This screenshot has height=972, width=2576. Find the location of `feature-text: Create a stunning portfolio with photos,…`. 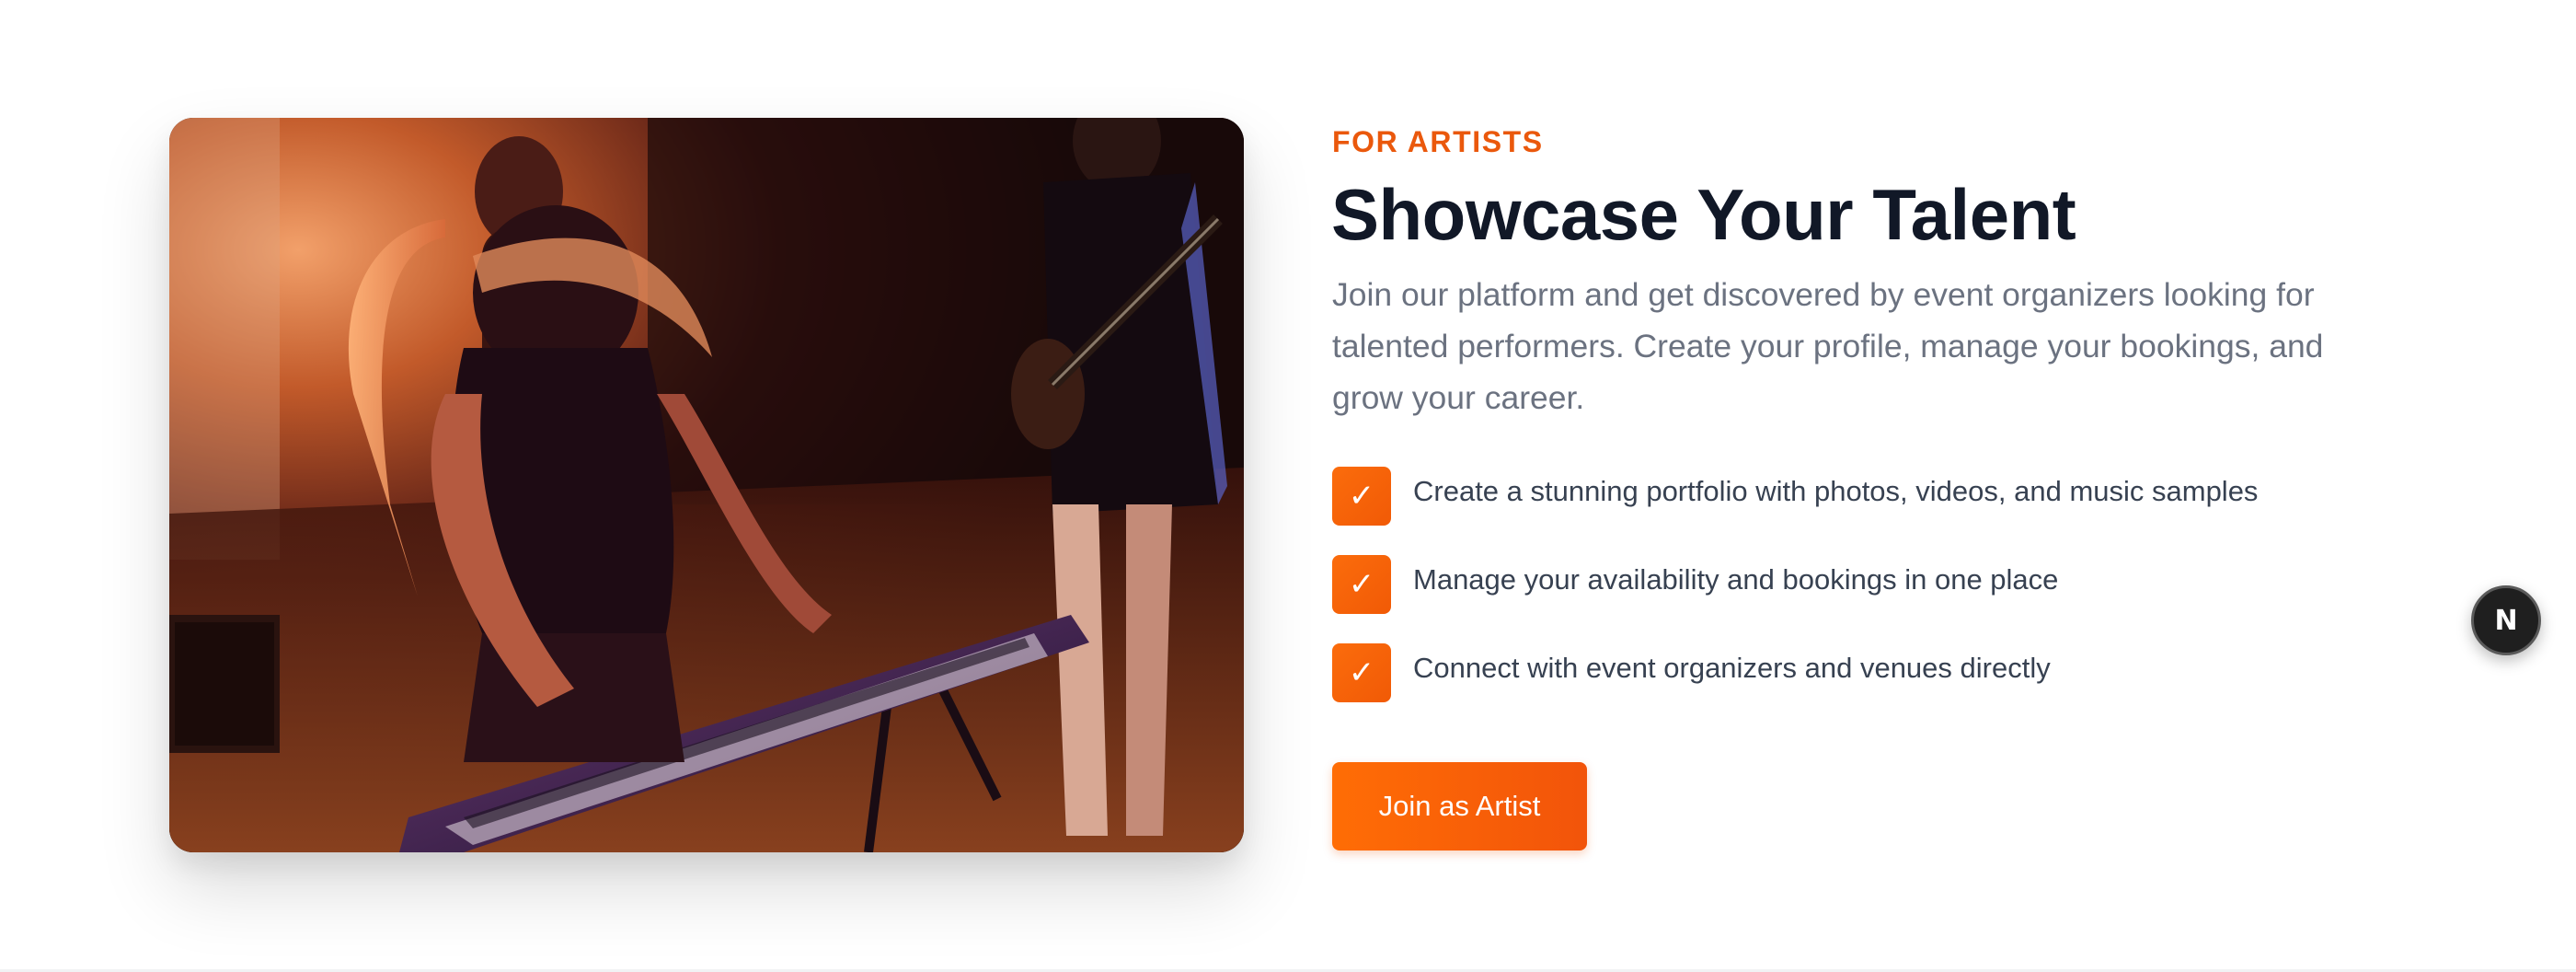

feature-text: Create a stunning portfolio with photos,… is located at coordinates (1836, 491).